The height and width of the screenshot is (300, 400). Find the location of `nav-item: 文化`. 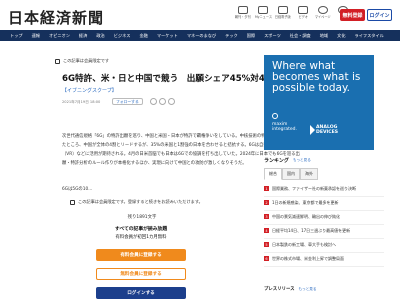

nav-item: 文化 is located at coordinates (341, 36).